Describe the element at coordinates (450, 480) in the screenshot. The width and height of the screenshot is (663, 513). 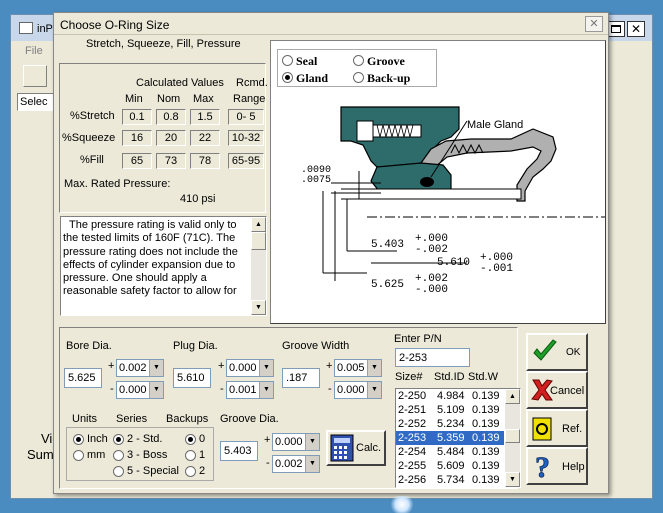
I see `size-list-row: 2-256 5.734 0.139` at that location.